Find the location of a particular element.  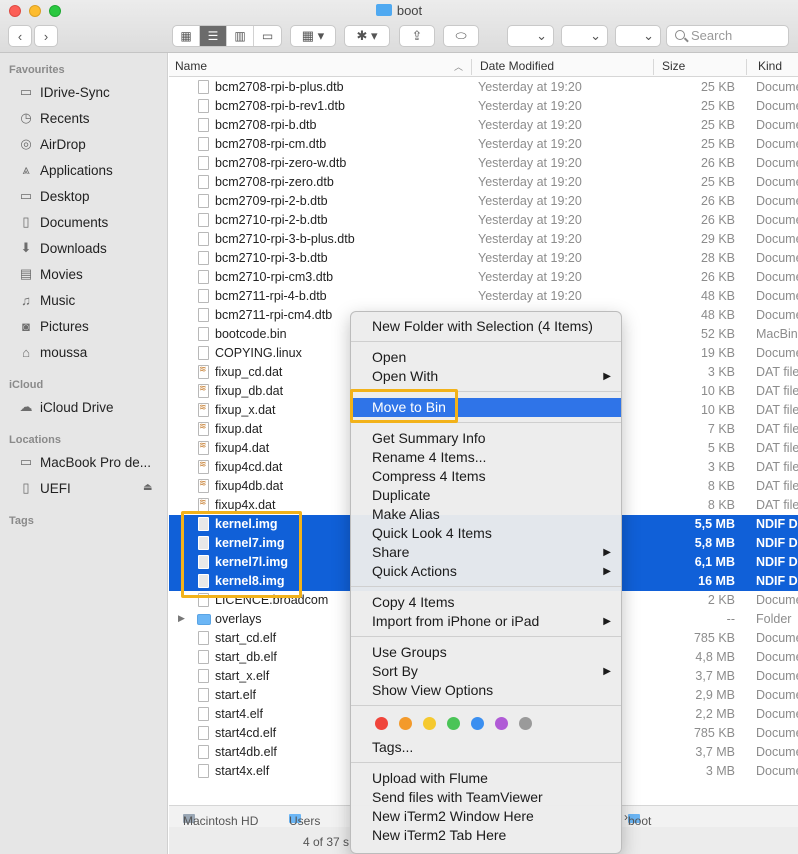

path-item-boot: › boot is located at coordinates (637, 819).